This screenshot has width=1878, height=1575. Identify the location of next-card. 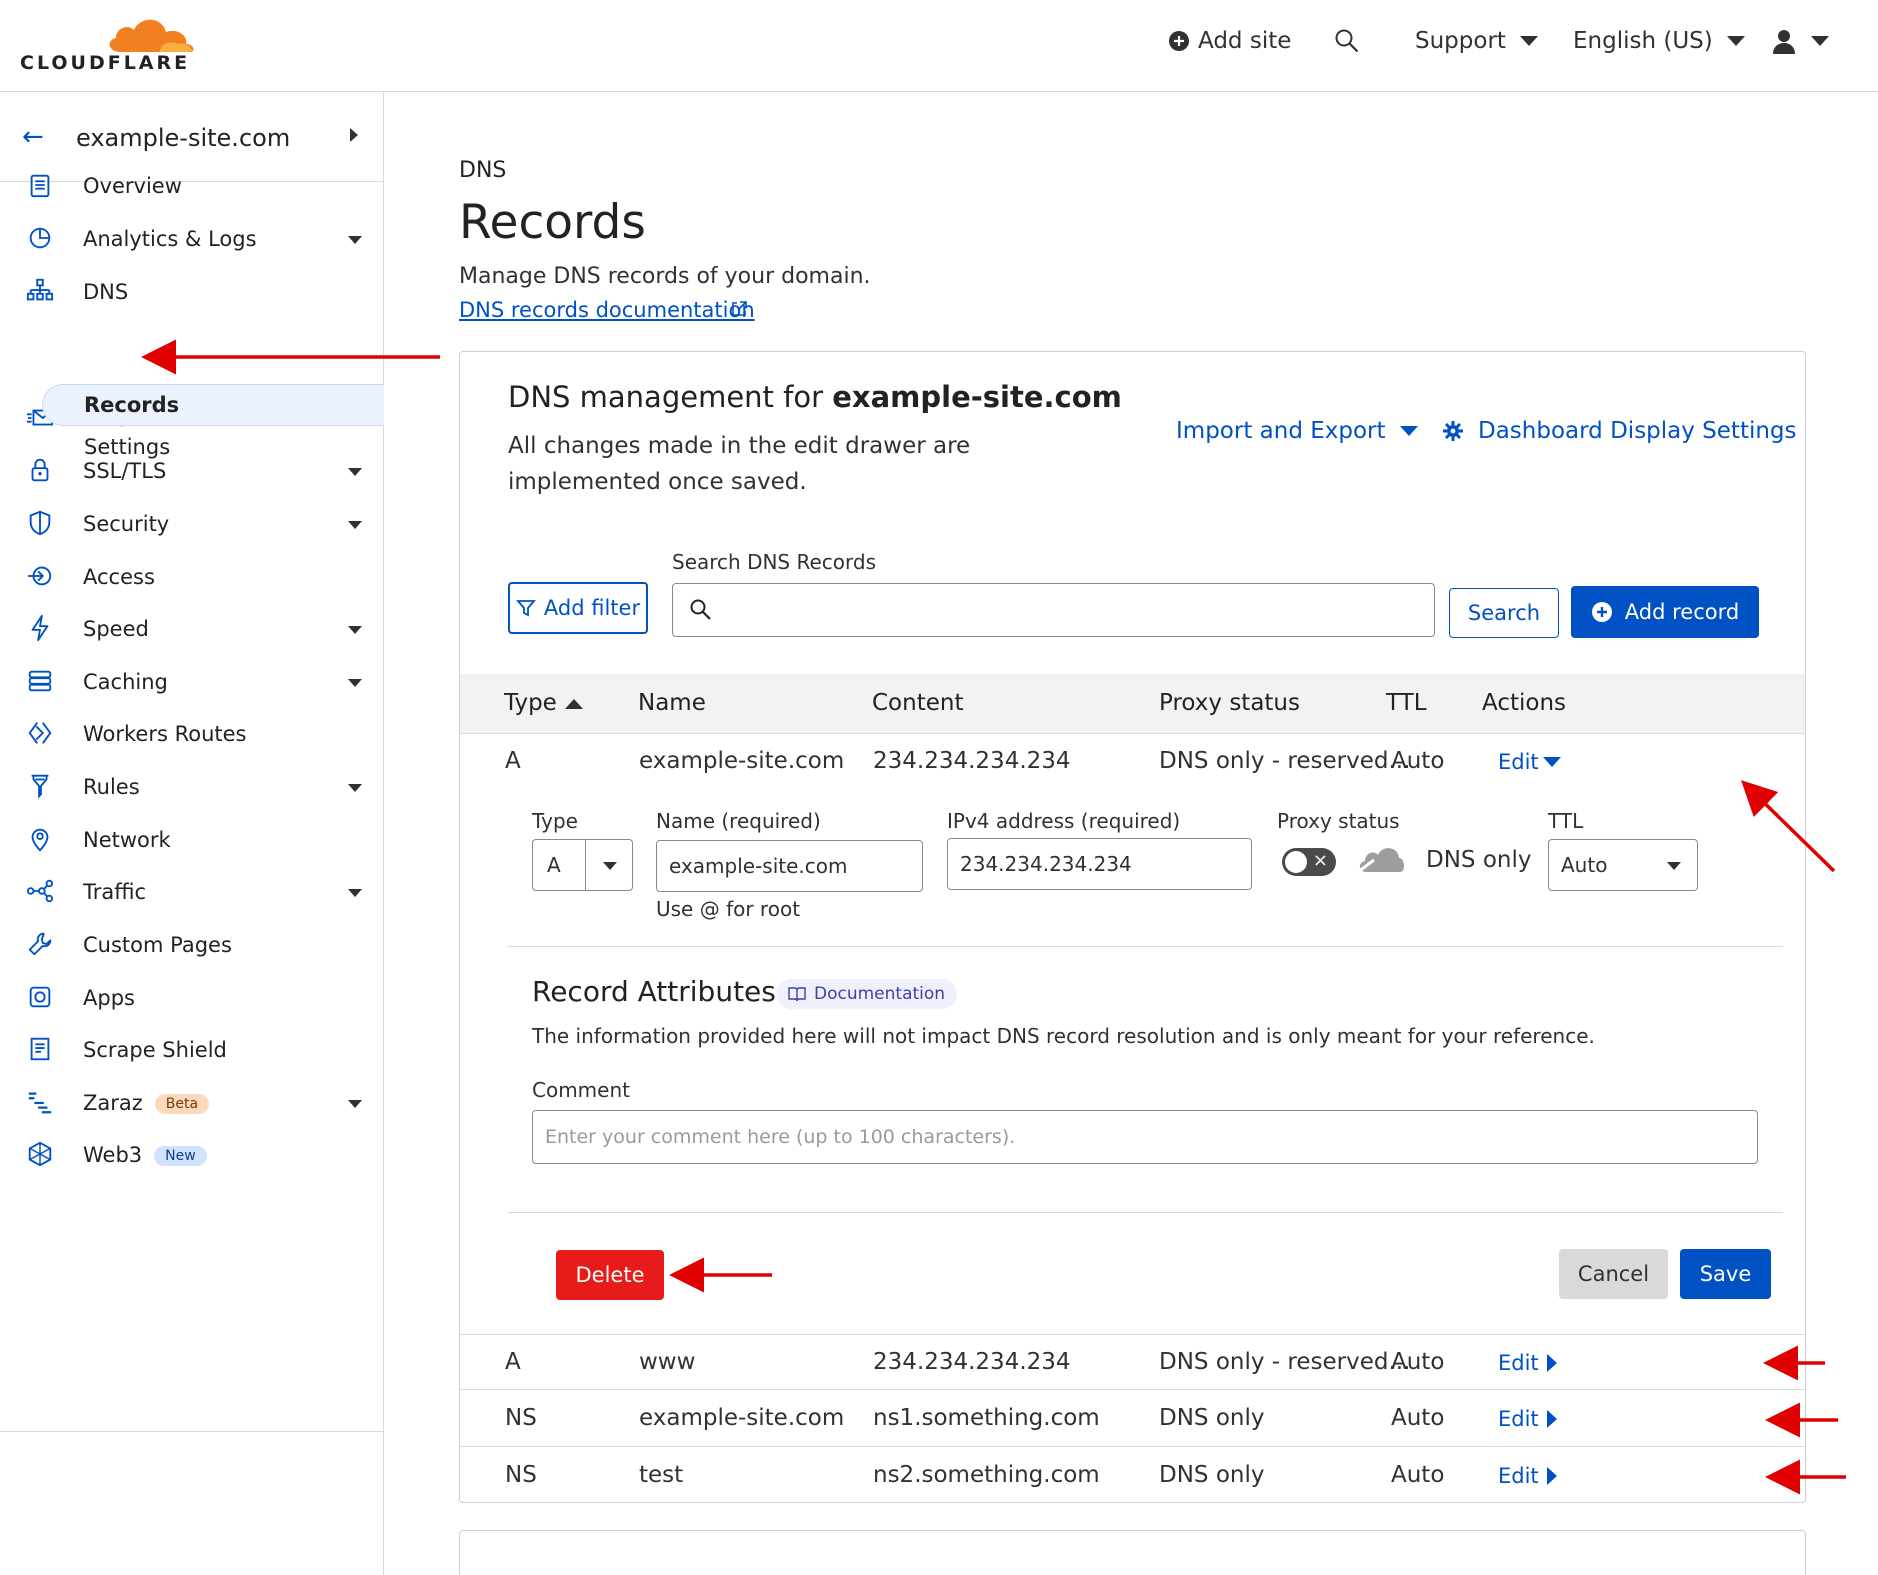
(1132, 1552).